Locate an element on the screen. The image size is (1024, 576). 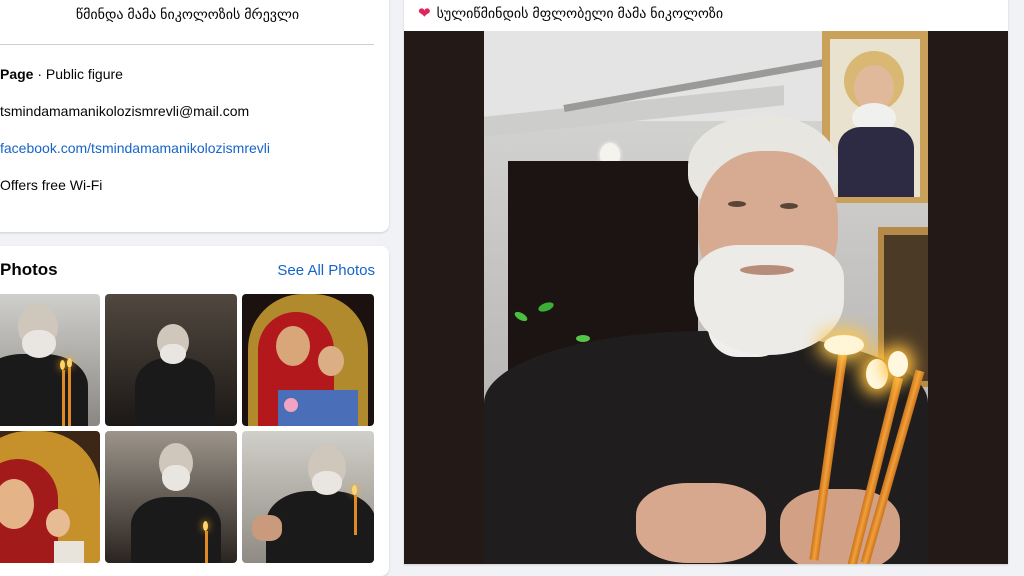
post-title: სულიწმინდის მფლობელი მამა ნიკოლოზი is located at coordinates (580, 12).